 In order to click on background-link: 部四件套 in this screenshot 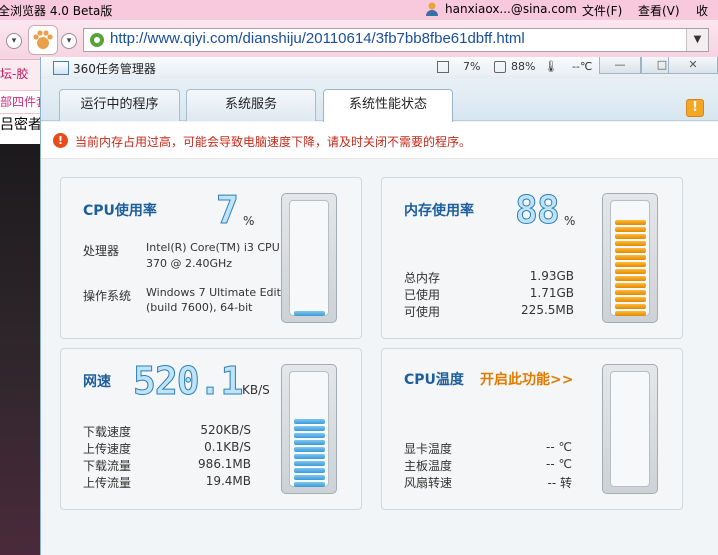, I will do `click(20, 102)`.